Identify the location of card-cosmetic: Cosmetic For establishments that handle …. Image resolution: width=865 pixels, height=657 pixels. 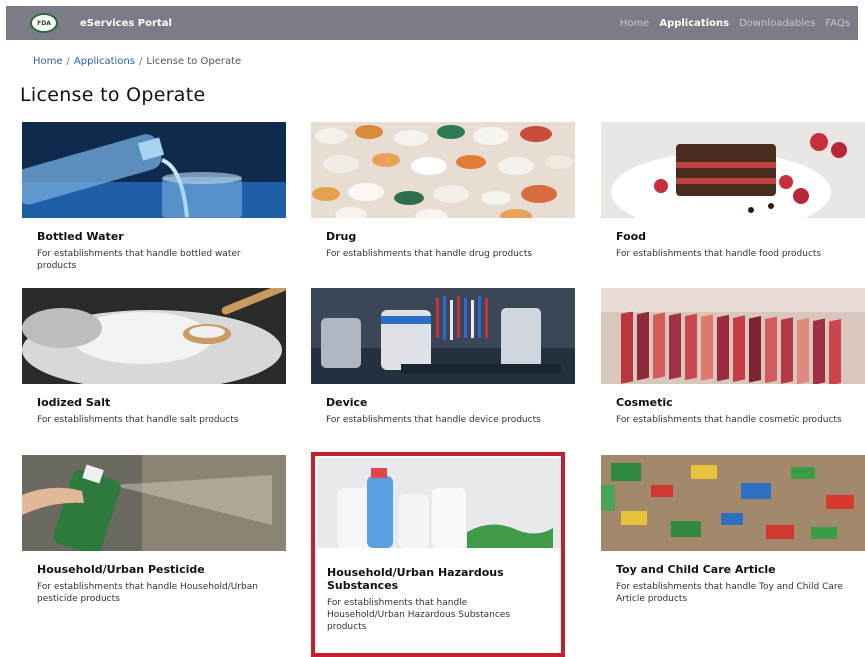
(733, 357).